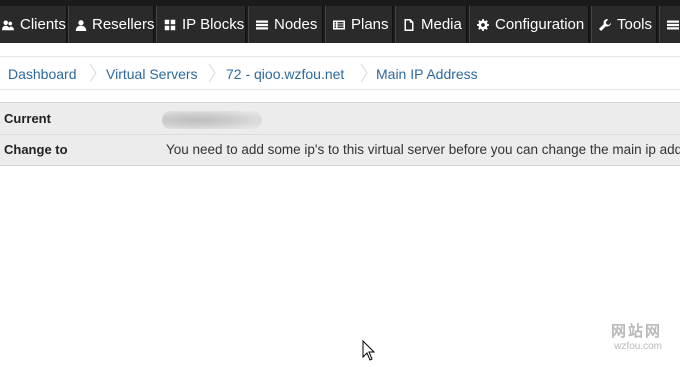 Image resolution: width=680 pixels, height=367 pixels. What do you see at coordinates (43, 24) in the screenshot?
I see `nav-label-clients: Clients` at bounding box center [43, 24].